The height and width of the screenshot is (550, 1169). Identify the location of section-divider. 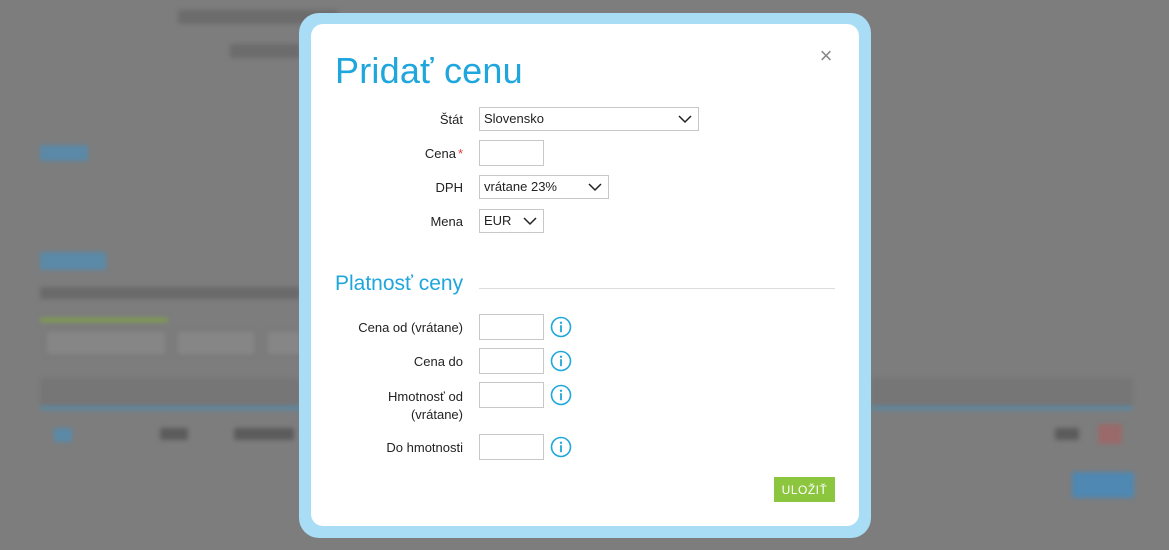
(657, 288).